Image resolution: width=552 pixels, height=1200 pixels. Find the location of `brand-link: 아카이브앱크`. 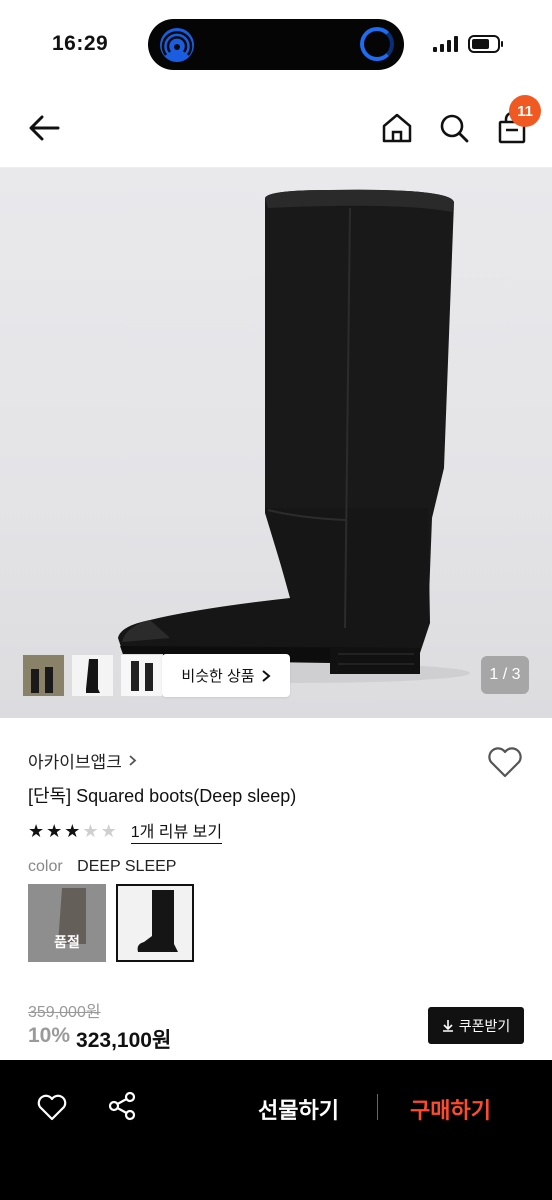

brand-link: 아카이브앱크 is located at coordinates (82, 760).